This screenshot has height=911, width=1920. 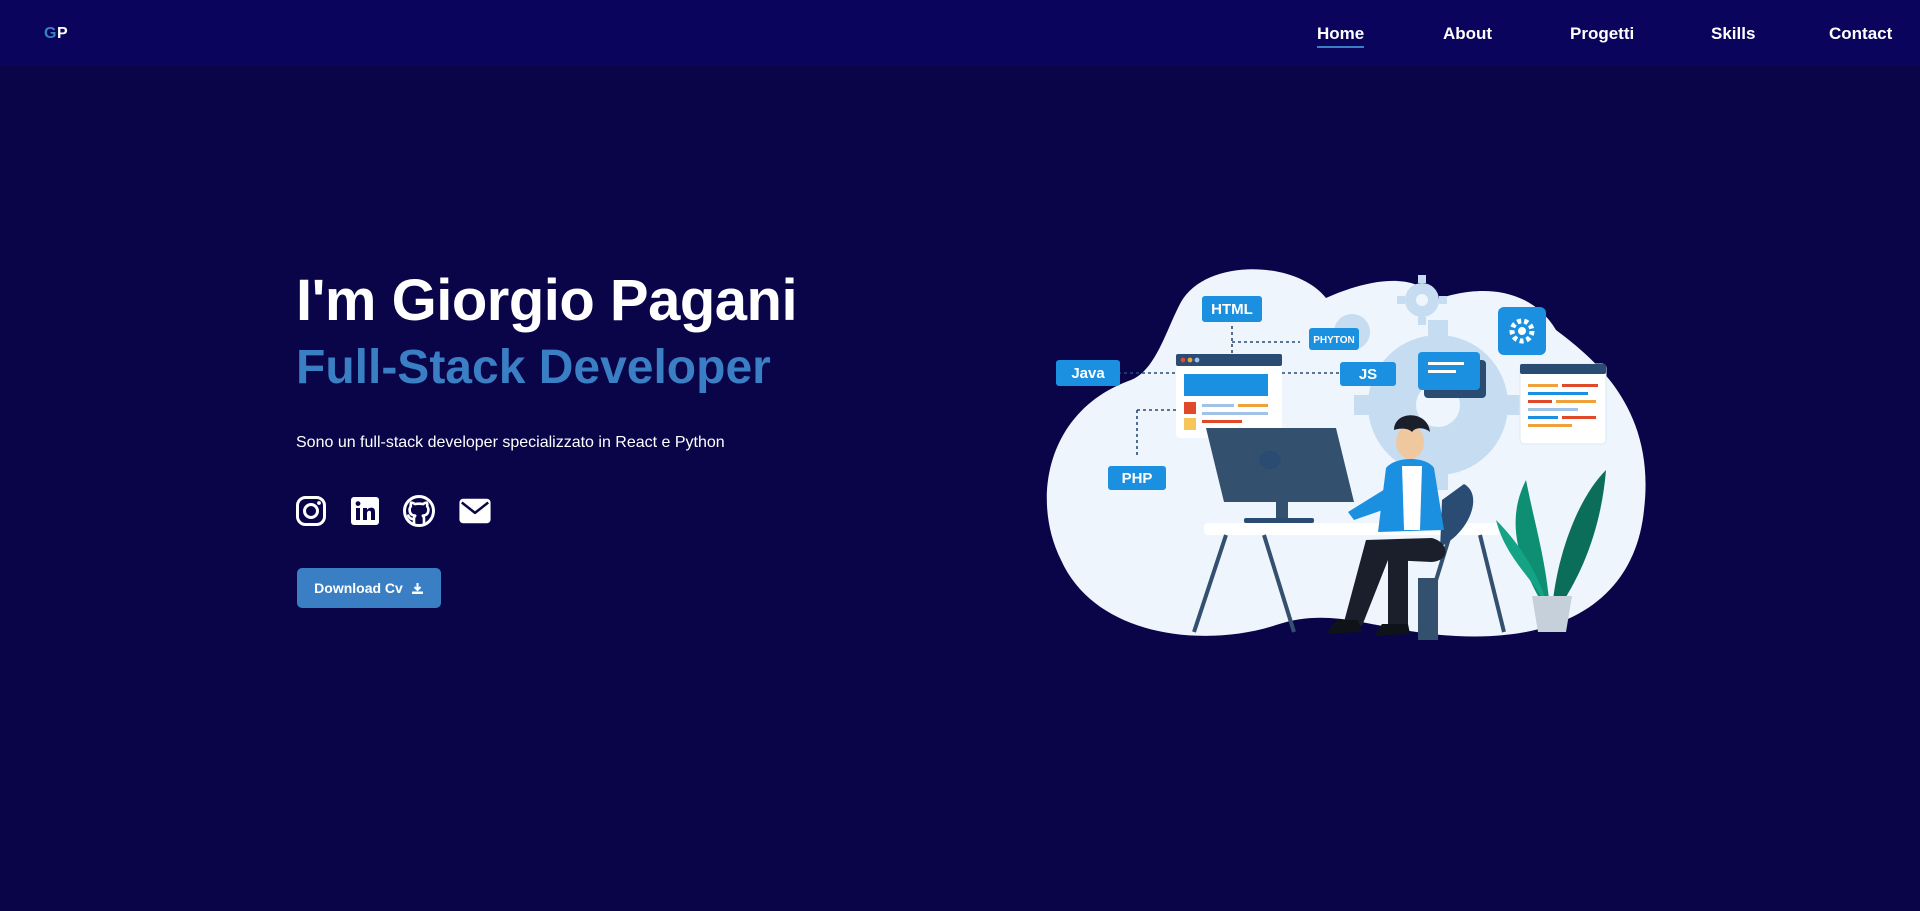 I want to click on nav-links: Home About Progetti Skills Contact, so click(x=960, y=33).